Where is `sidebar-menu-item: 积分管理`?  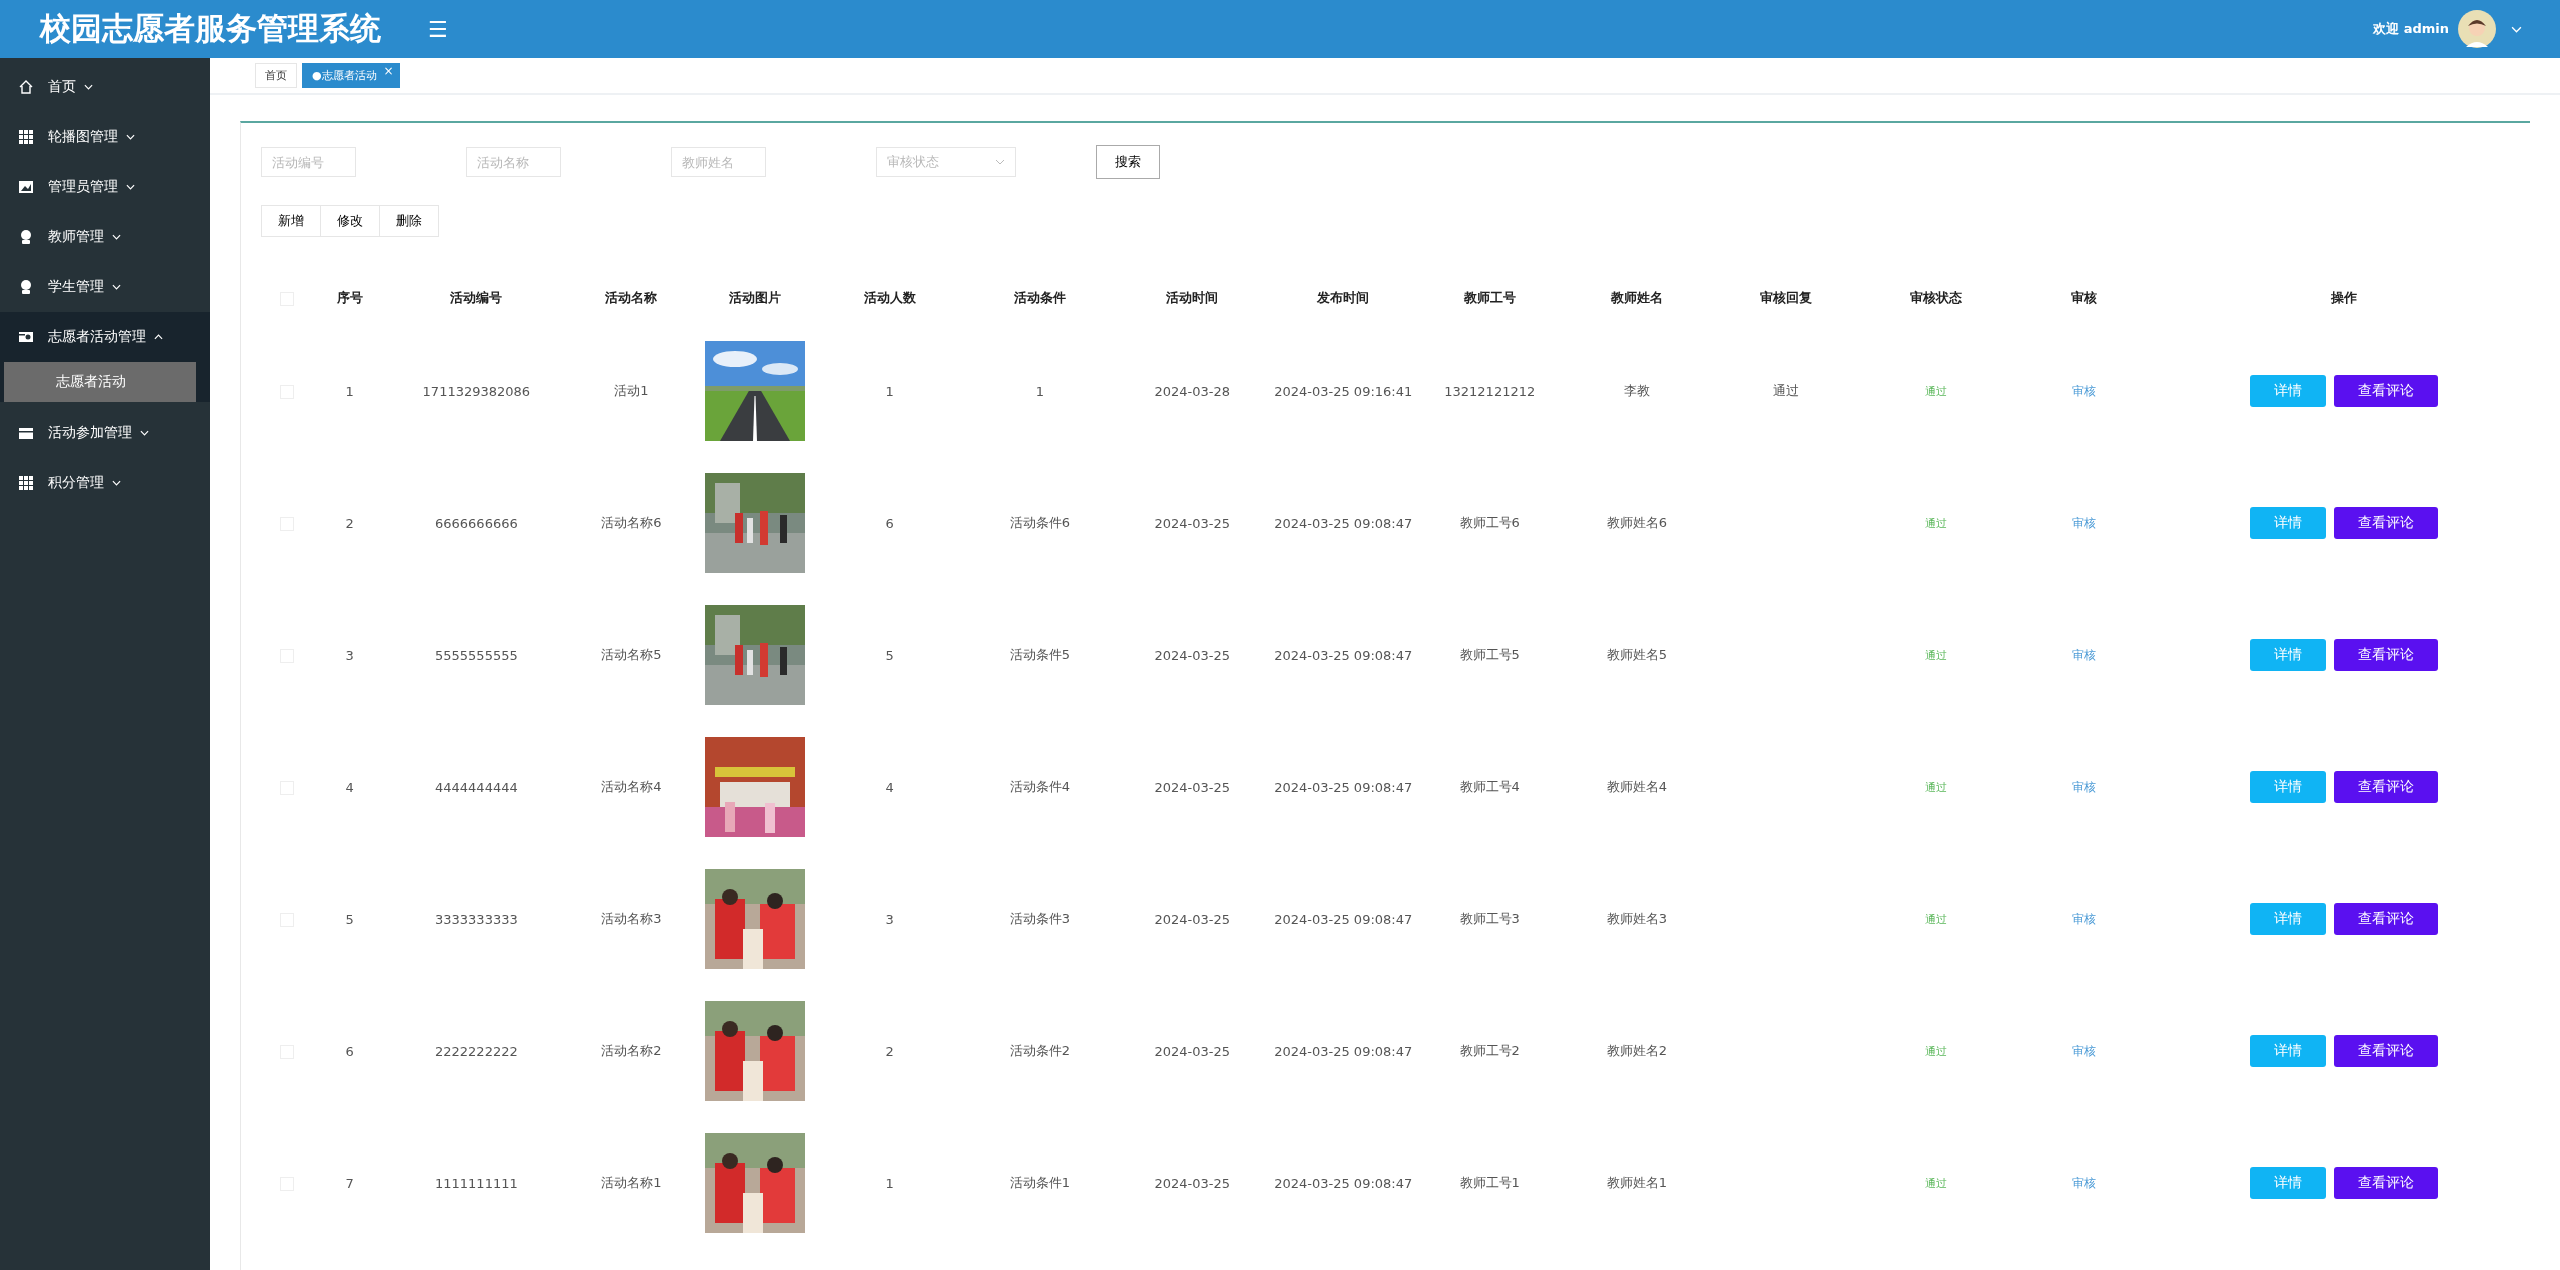
sidebar-menu-item: 积分管理 is located at coordinates (105, 483).